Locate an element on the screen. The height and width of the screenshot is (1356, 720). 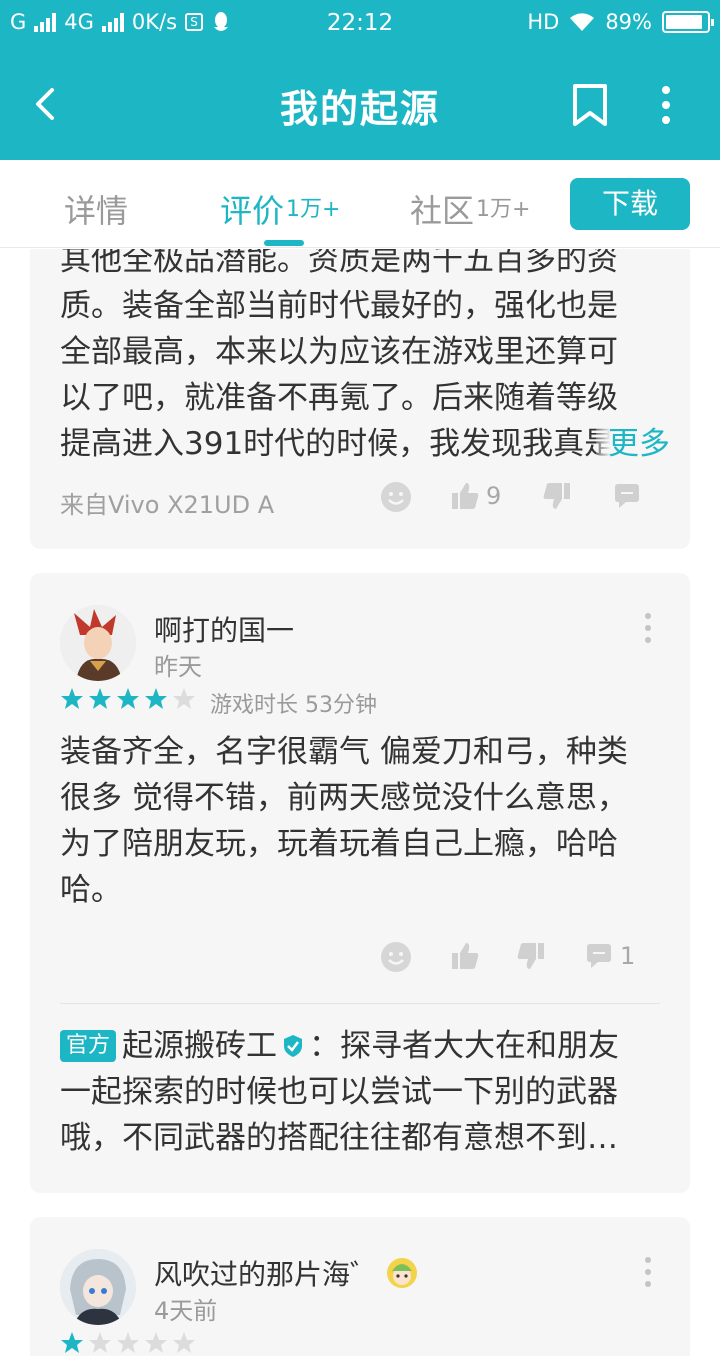
comment-count: 1 is located at coordinates (628, 956).